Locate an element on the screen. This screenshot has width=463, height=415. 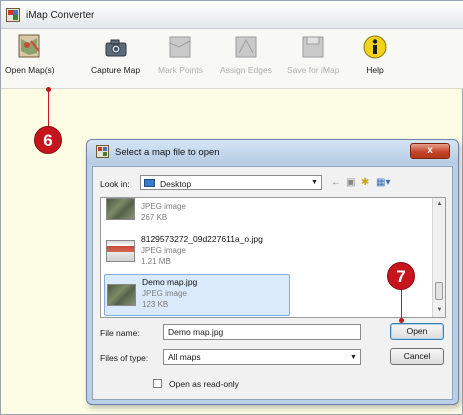
help-button: Help is located at coordinates (375, 54).